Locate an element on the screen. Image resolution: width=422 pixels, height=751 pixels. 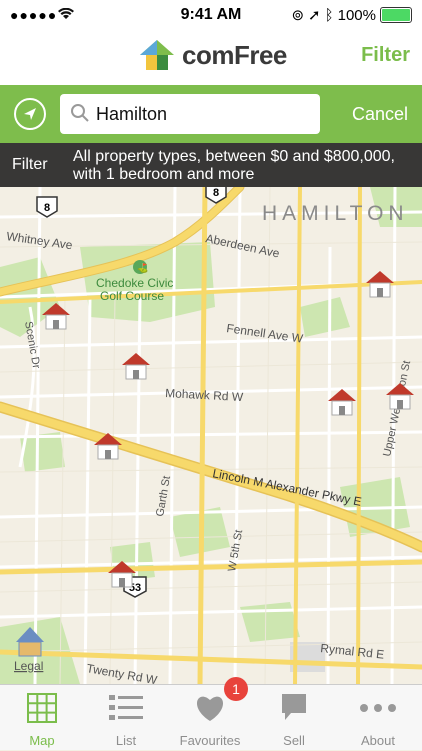
filter-button: Filter is located at coordinates (385, 55).